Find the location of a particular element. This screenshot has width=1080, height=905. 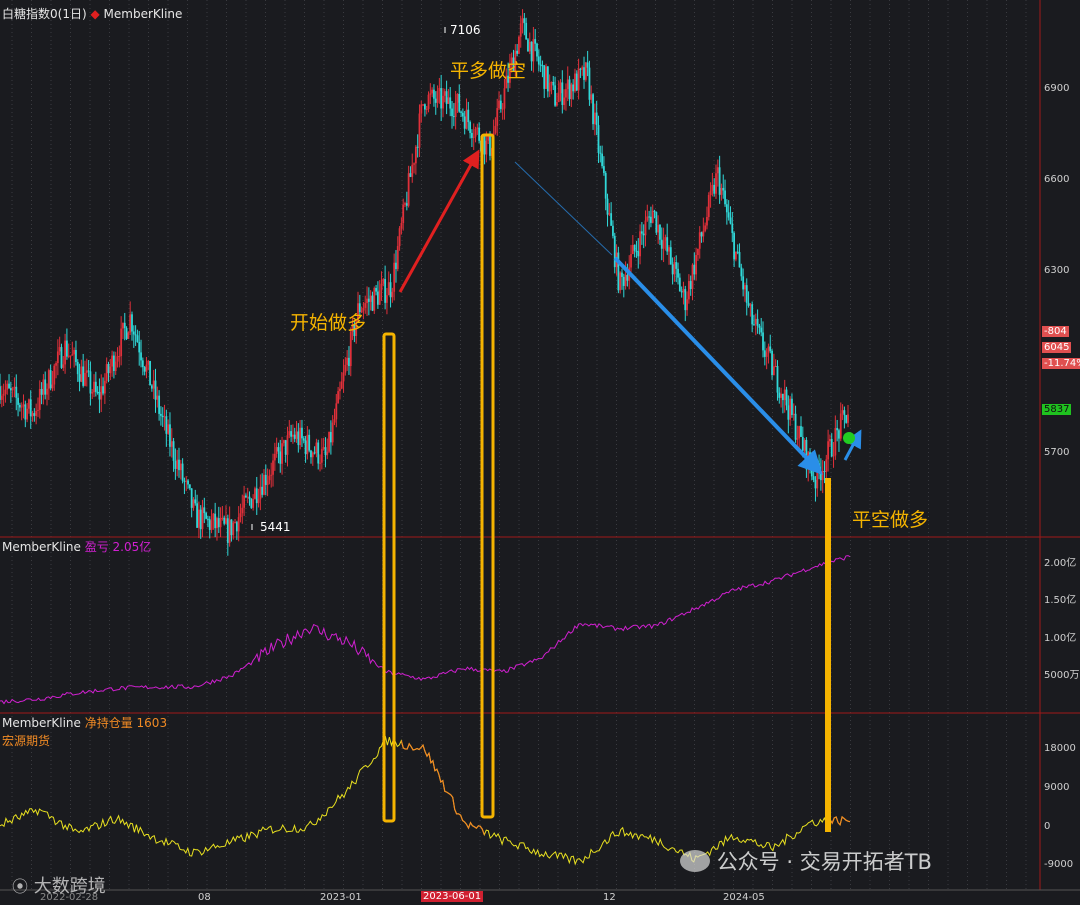

watermark-right-text: 公众号 · 交易开拓者TB is located at coordinates (824, 862).